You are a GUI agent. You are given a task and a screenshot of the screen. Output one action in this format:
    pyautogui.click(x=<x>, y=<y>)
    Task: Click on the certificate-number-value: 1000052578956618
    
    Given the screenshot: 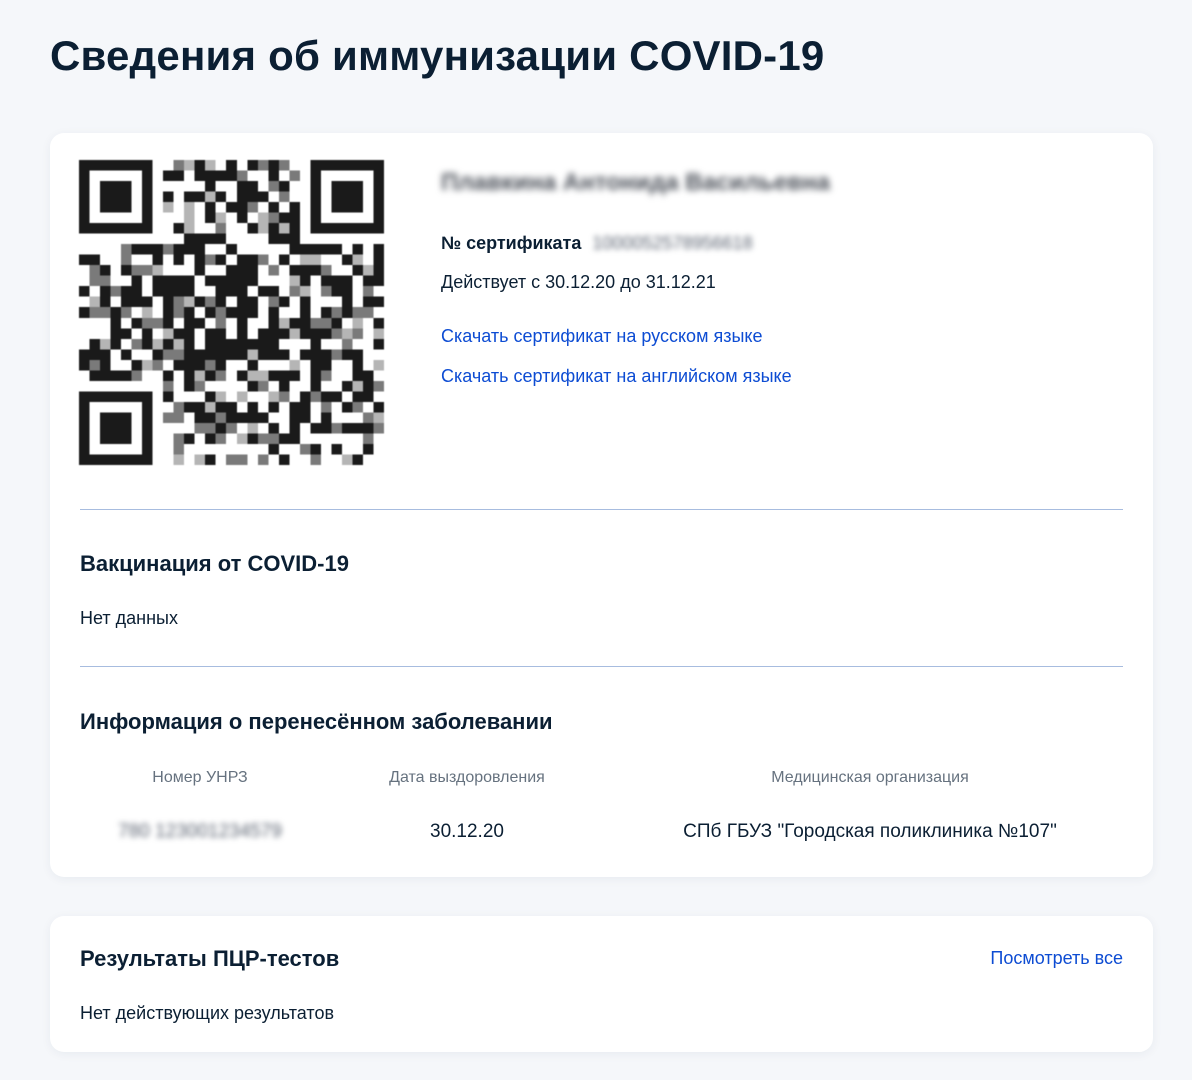 What is the action you would take?
    pyautogui.click(x=672, y=243)
    